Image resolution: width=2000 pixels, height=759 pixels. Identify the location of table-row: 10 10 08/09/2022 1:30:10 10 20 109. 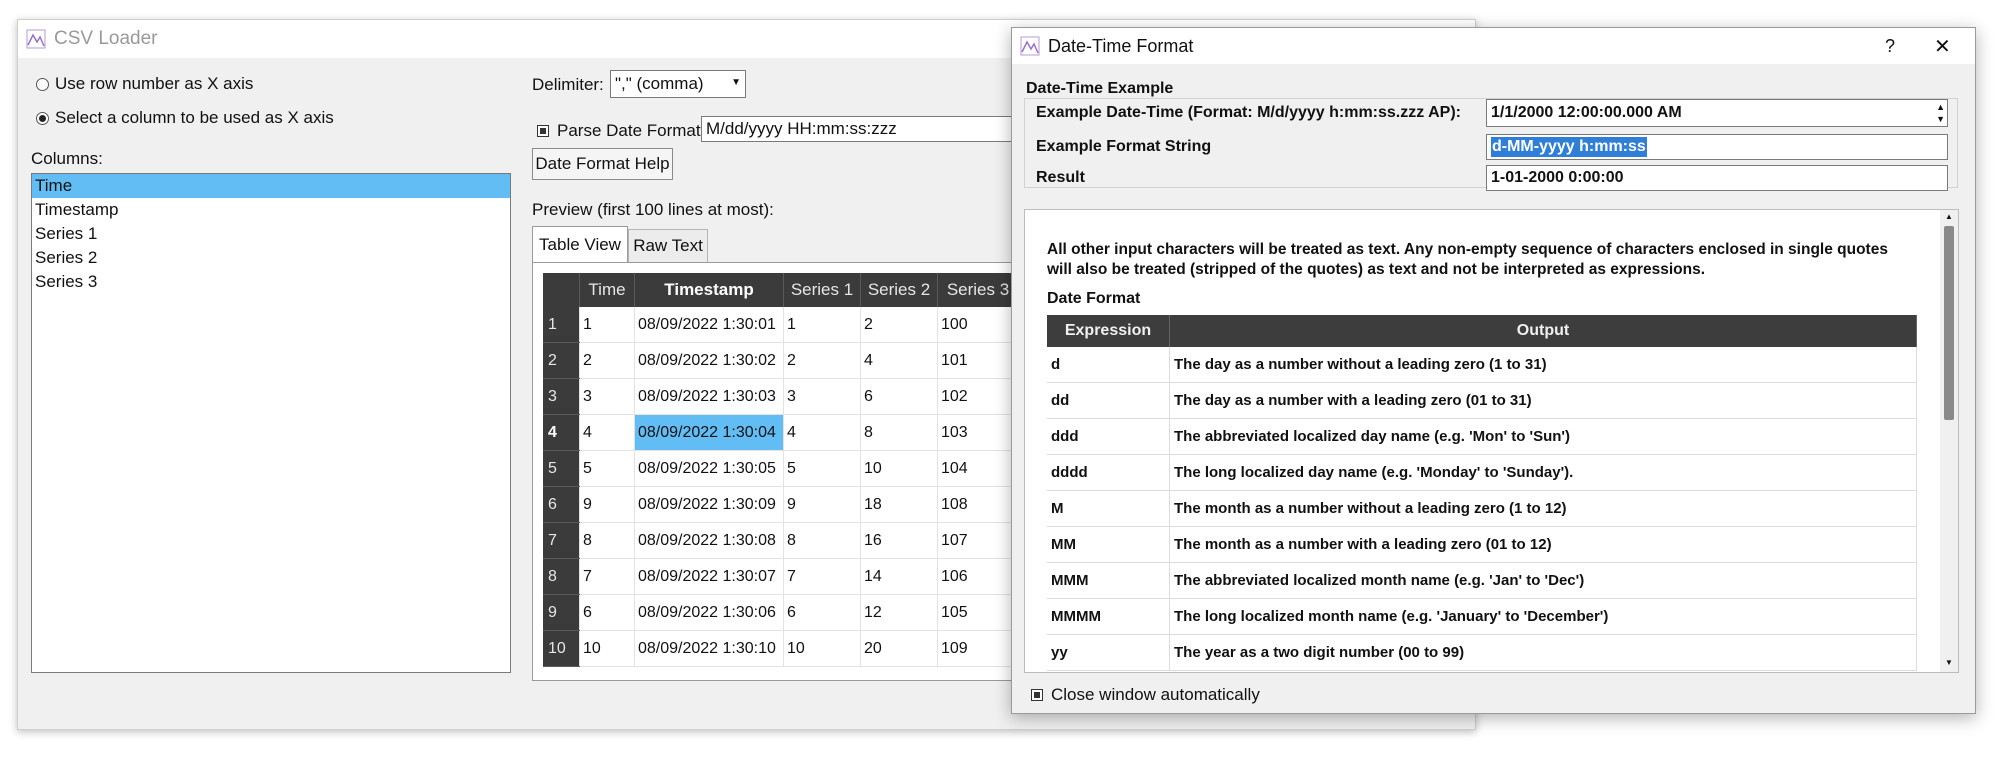
(781, 648).